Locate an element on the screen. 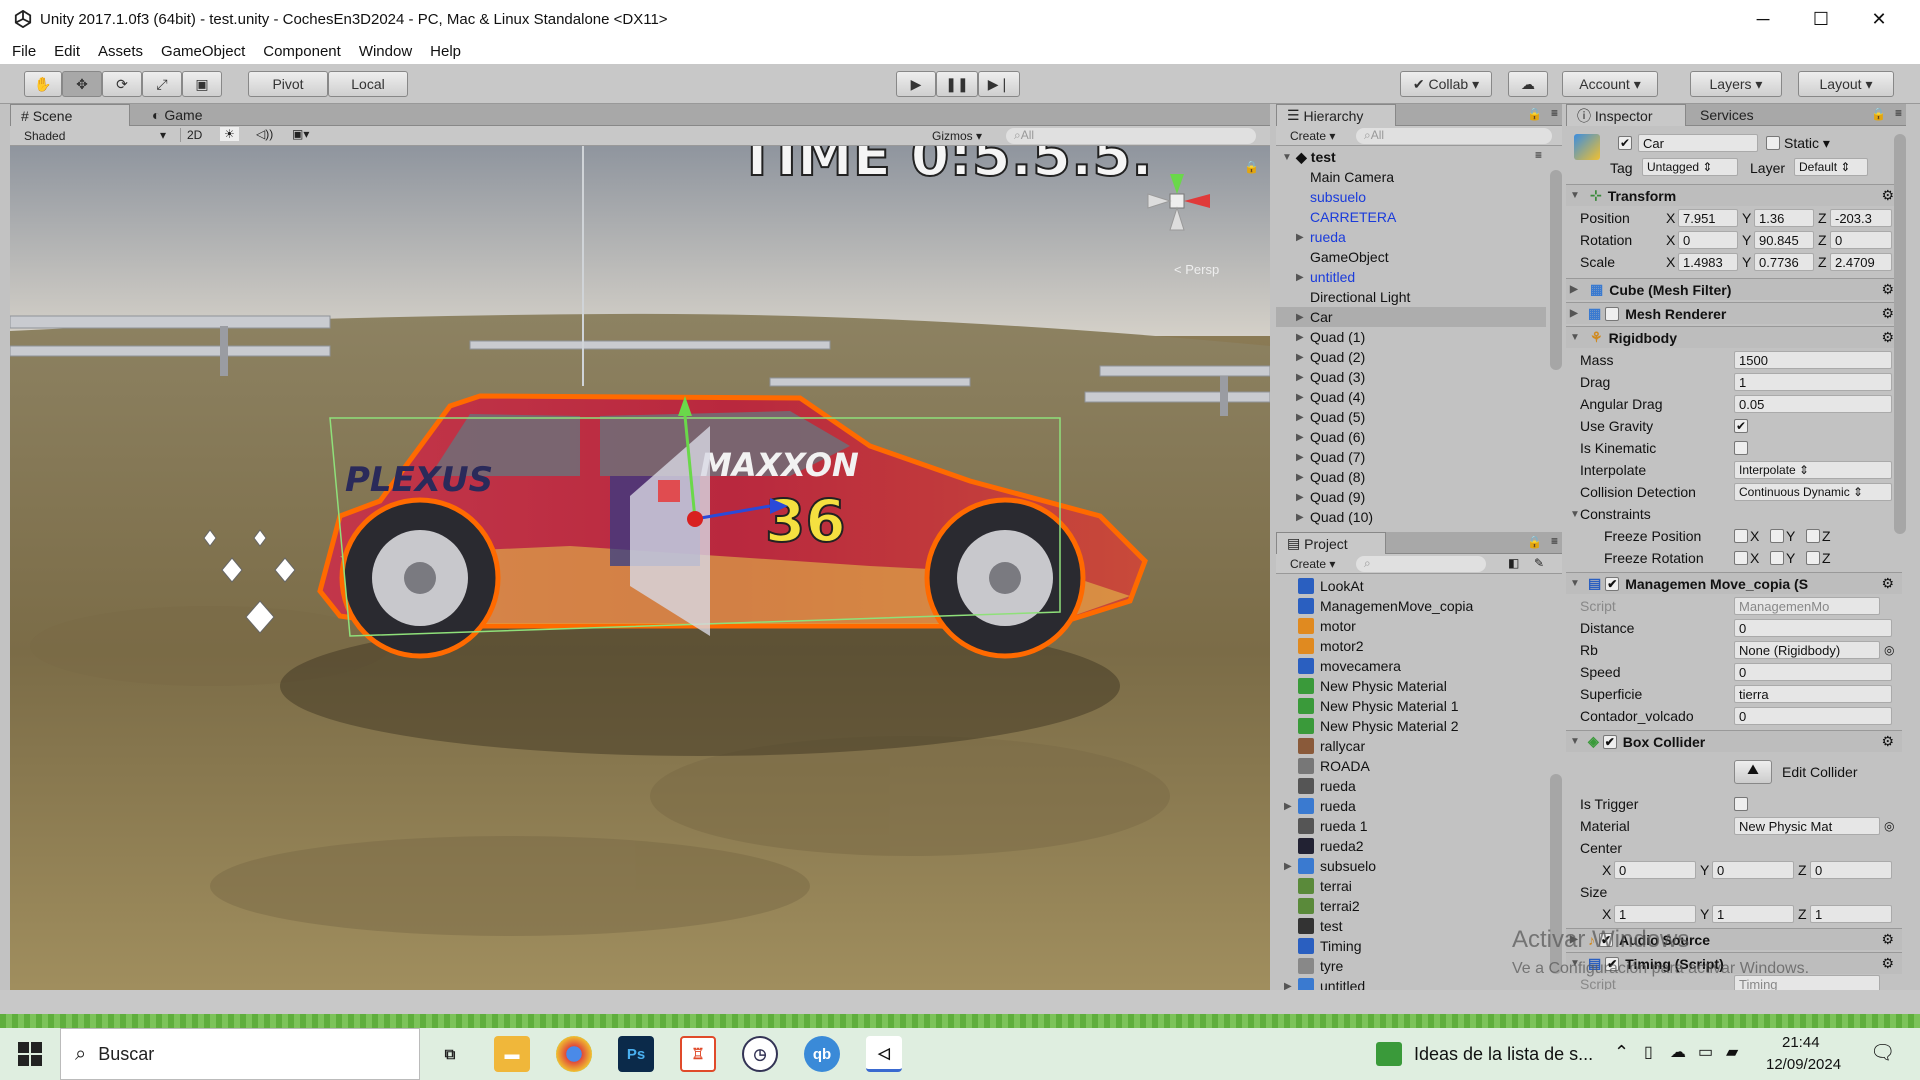  menu-component: Component is located at coordinates (302, 51).